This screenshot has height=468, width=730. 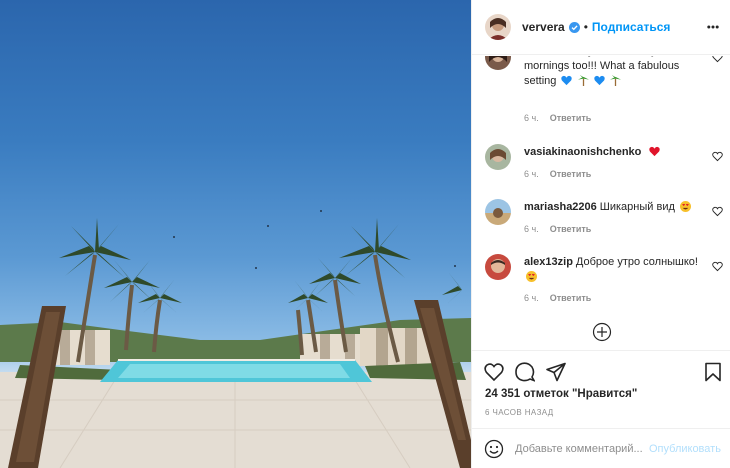 I want to click on comment-bubble-icon, so click(x=525, y=372).